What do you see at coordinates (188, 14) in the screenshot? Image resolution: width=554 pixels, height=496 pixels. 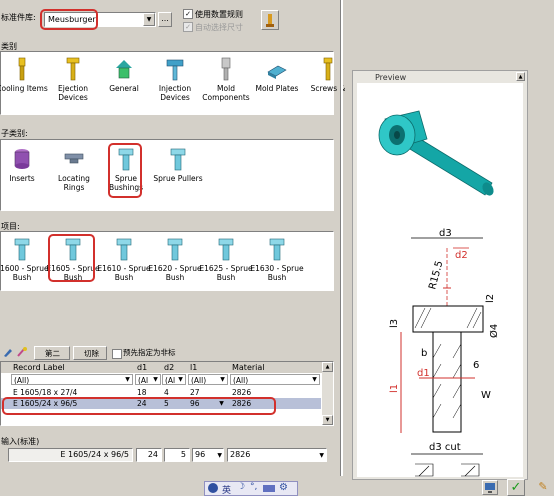 I see `use-drawing-rule-checkbox: ✓` at bounding box center [188, 14].